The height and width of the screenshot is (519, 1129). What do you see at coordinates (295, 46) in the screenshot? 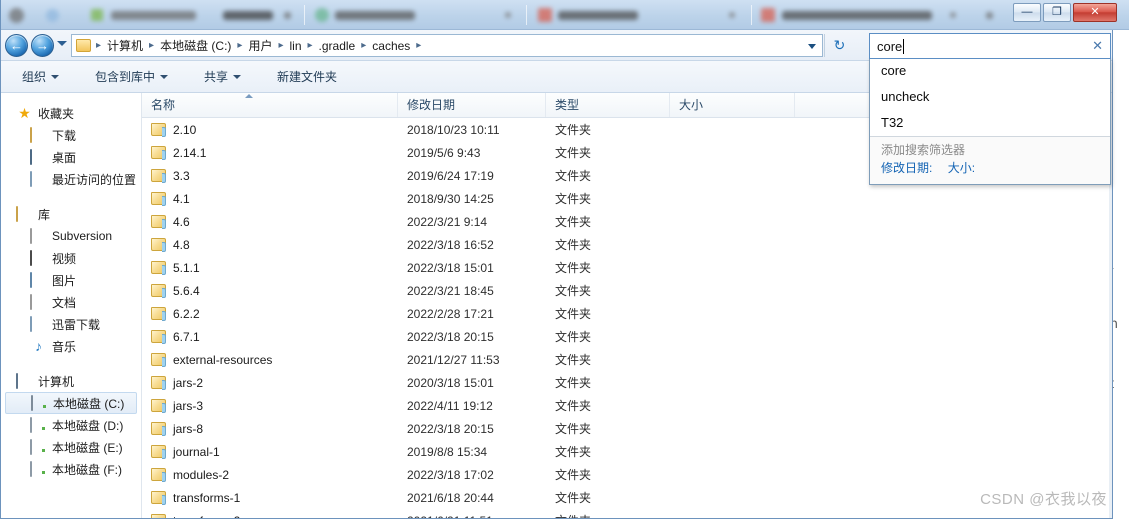
I see `breadcrumb-item-3: lin` at bounding box center [295, 46].